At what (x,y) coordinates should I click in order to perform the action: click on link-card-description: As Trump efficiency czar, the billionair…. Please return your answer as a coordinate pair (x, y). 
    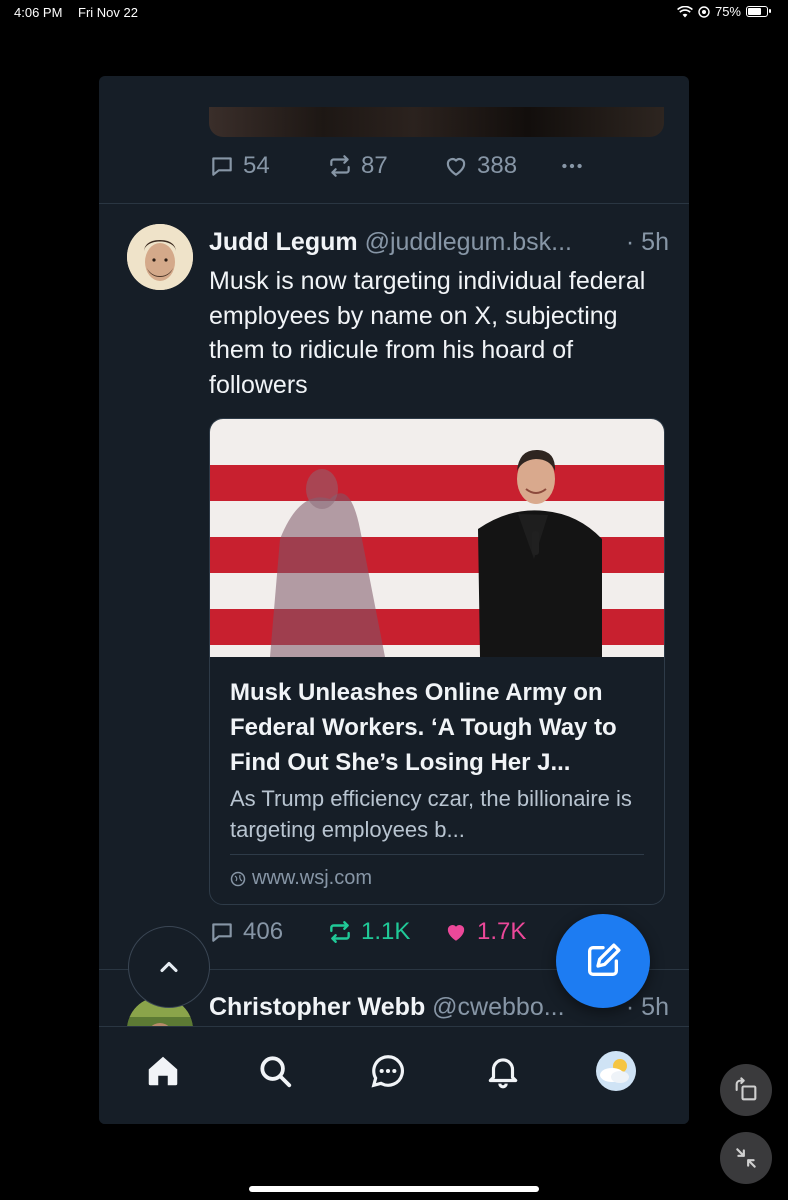
    Looking at the image, I should click on (431, 814).